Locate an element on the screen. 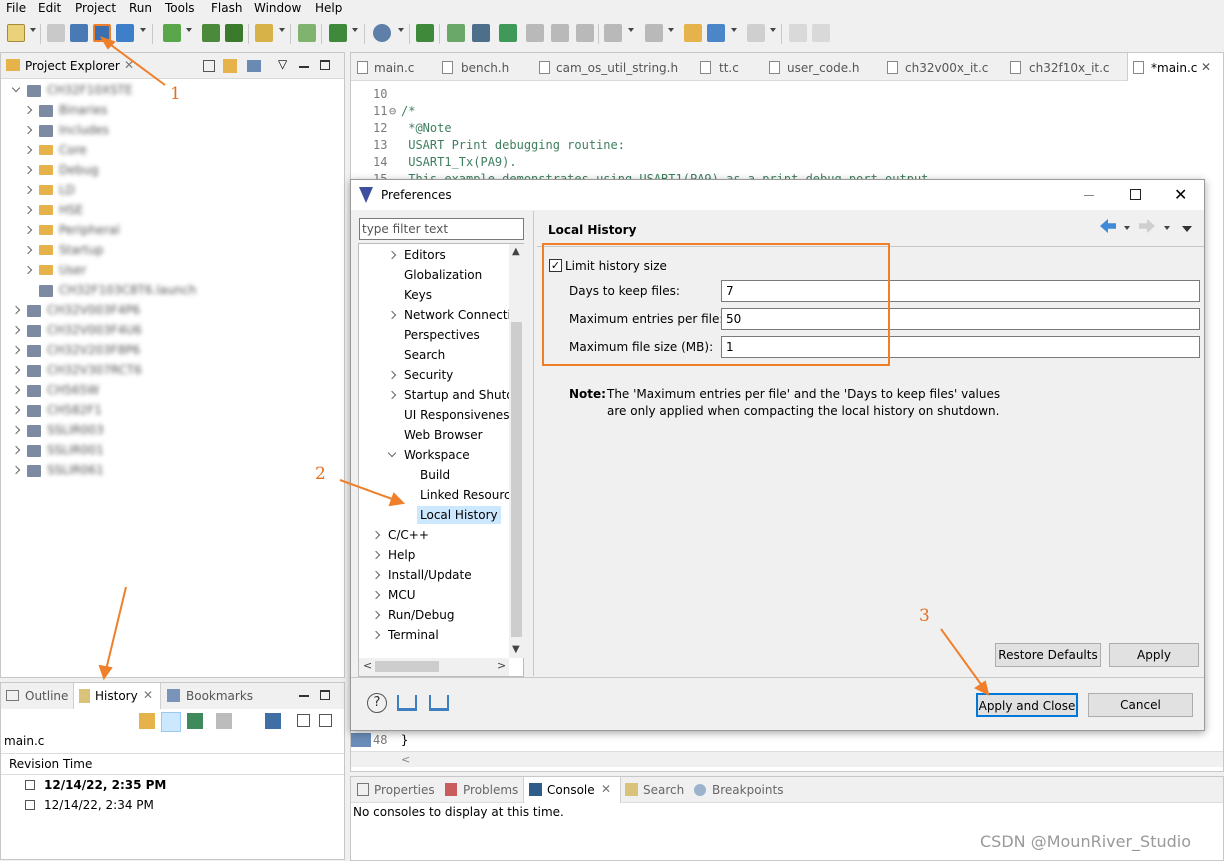  arrow-2-line is located at coordinates (367, 490).